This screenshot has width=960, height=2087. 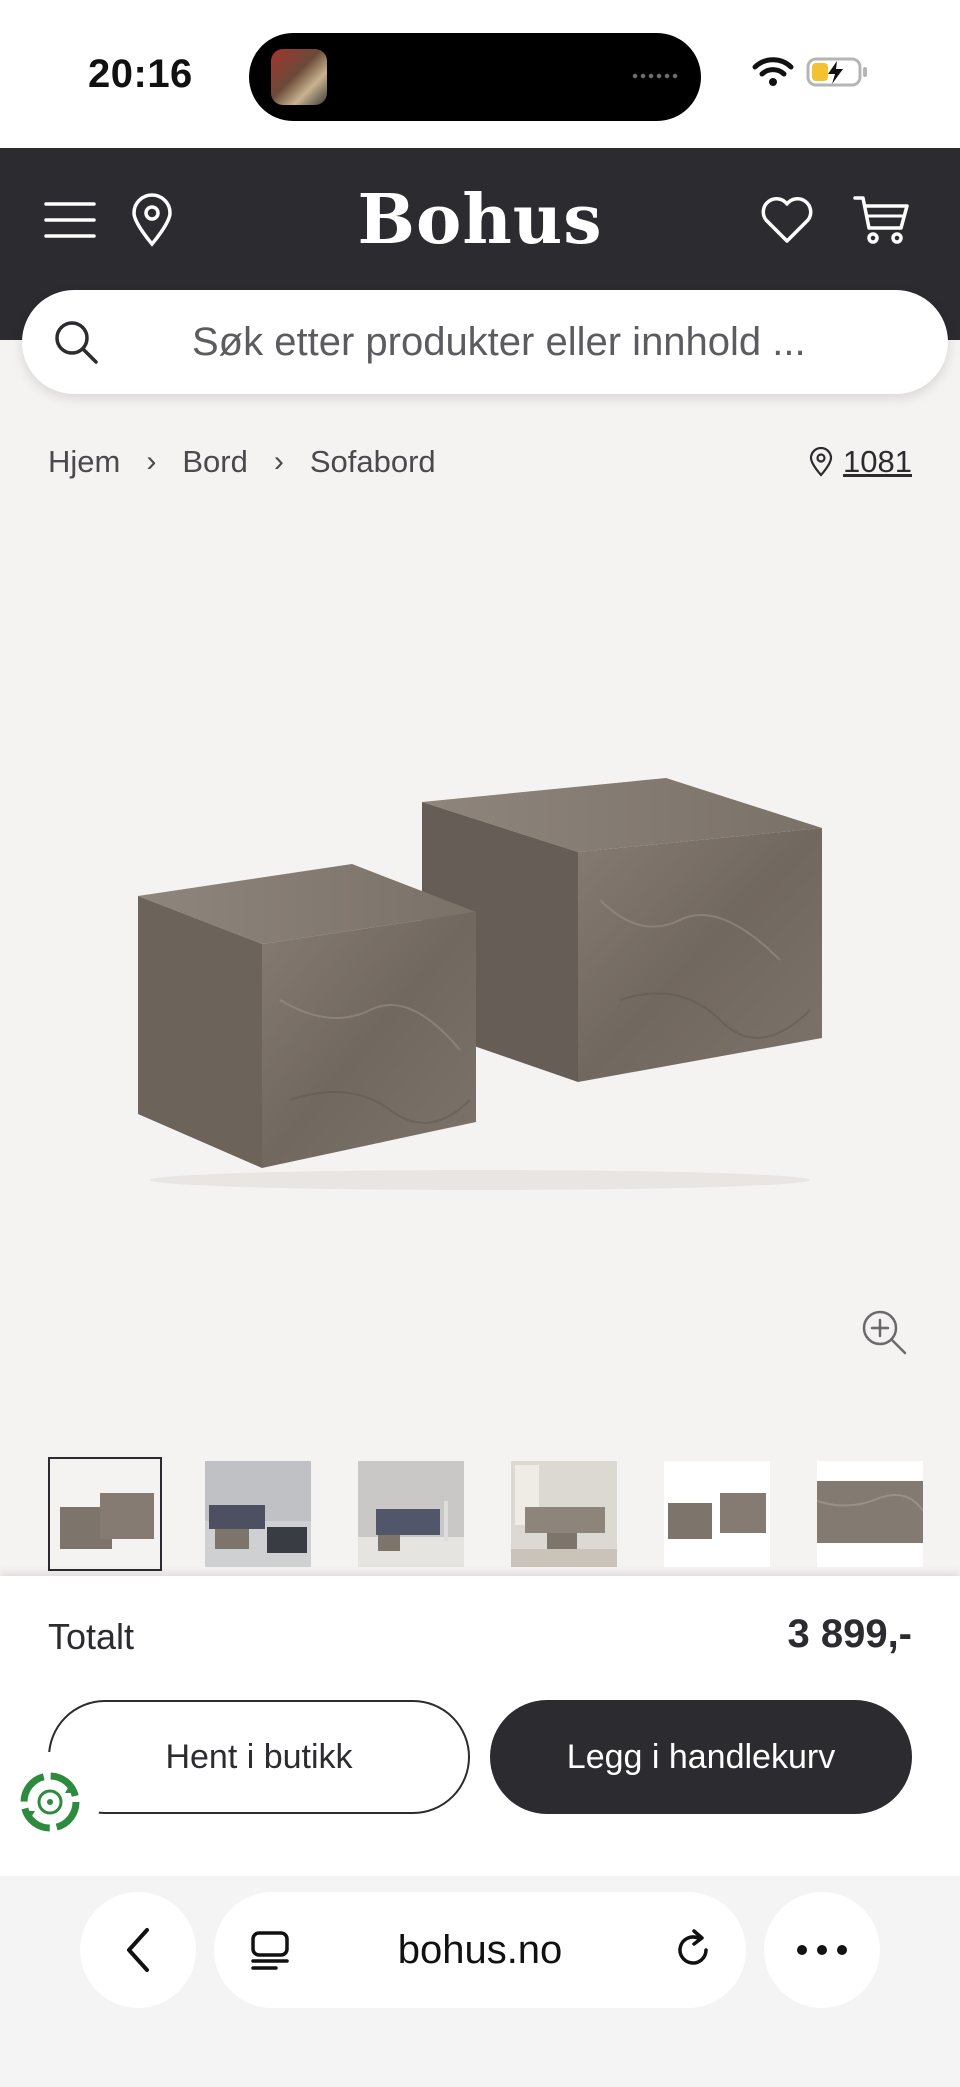 I want to click on now-playing-thumbnail, so click(x=299, y=77).